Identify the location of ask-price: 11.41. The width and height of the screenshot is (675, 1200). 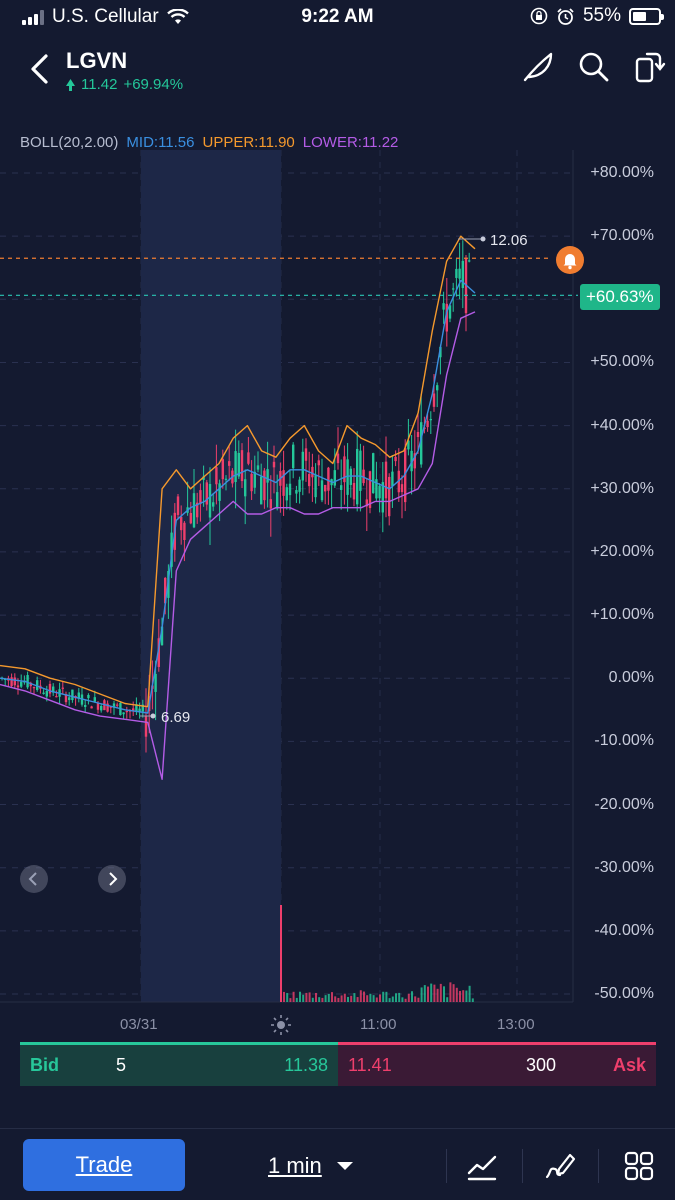
(370, 1065).